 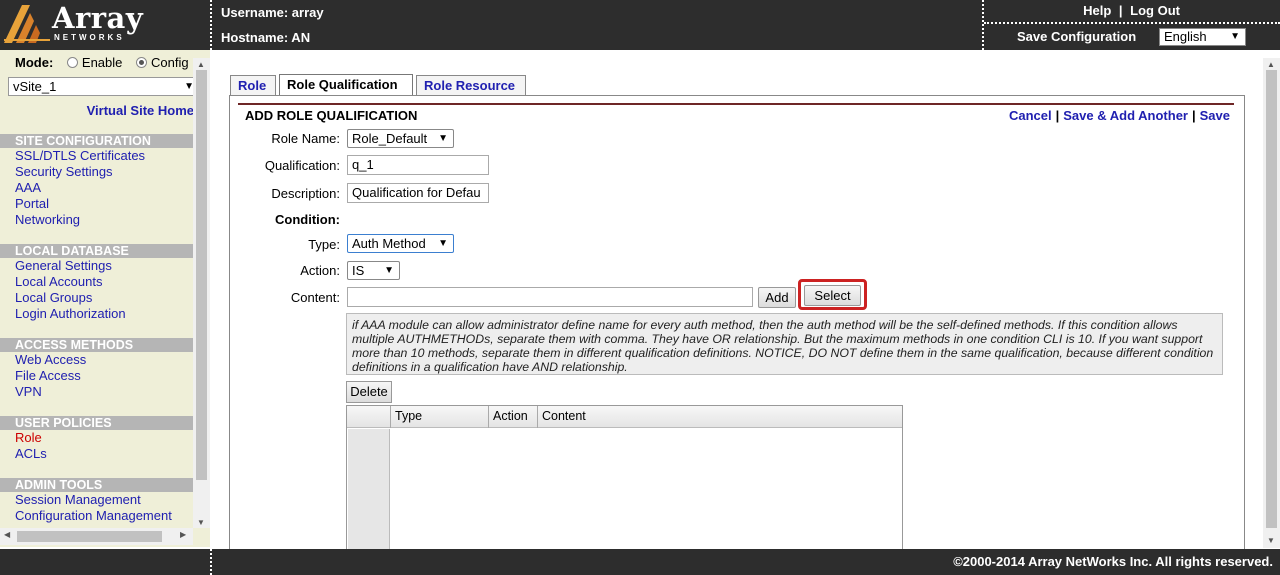 What do you see at coordinates (72, 62) in the screenshot?
I see `mode-enable-radio` at bounding box center [72, 62].